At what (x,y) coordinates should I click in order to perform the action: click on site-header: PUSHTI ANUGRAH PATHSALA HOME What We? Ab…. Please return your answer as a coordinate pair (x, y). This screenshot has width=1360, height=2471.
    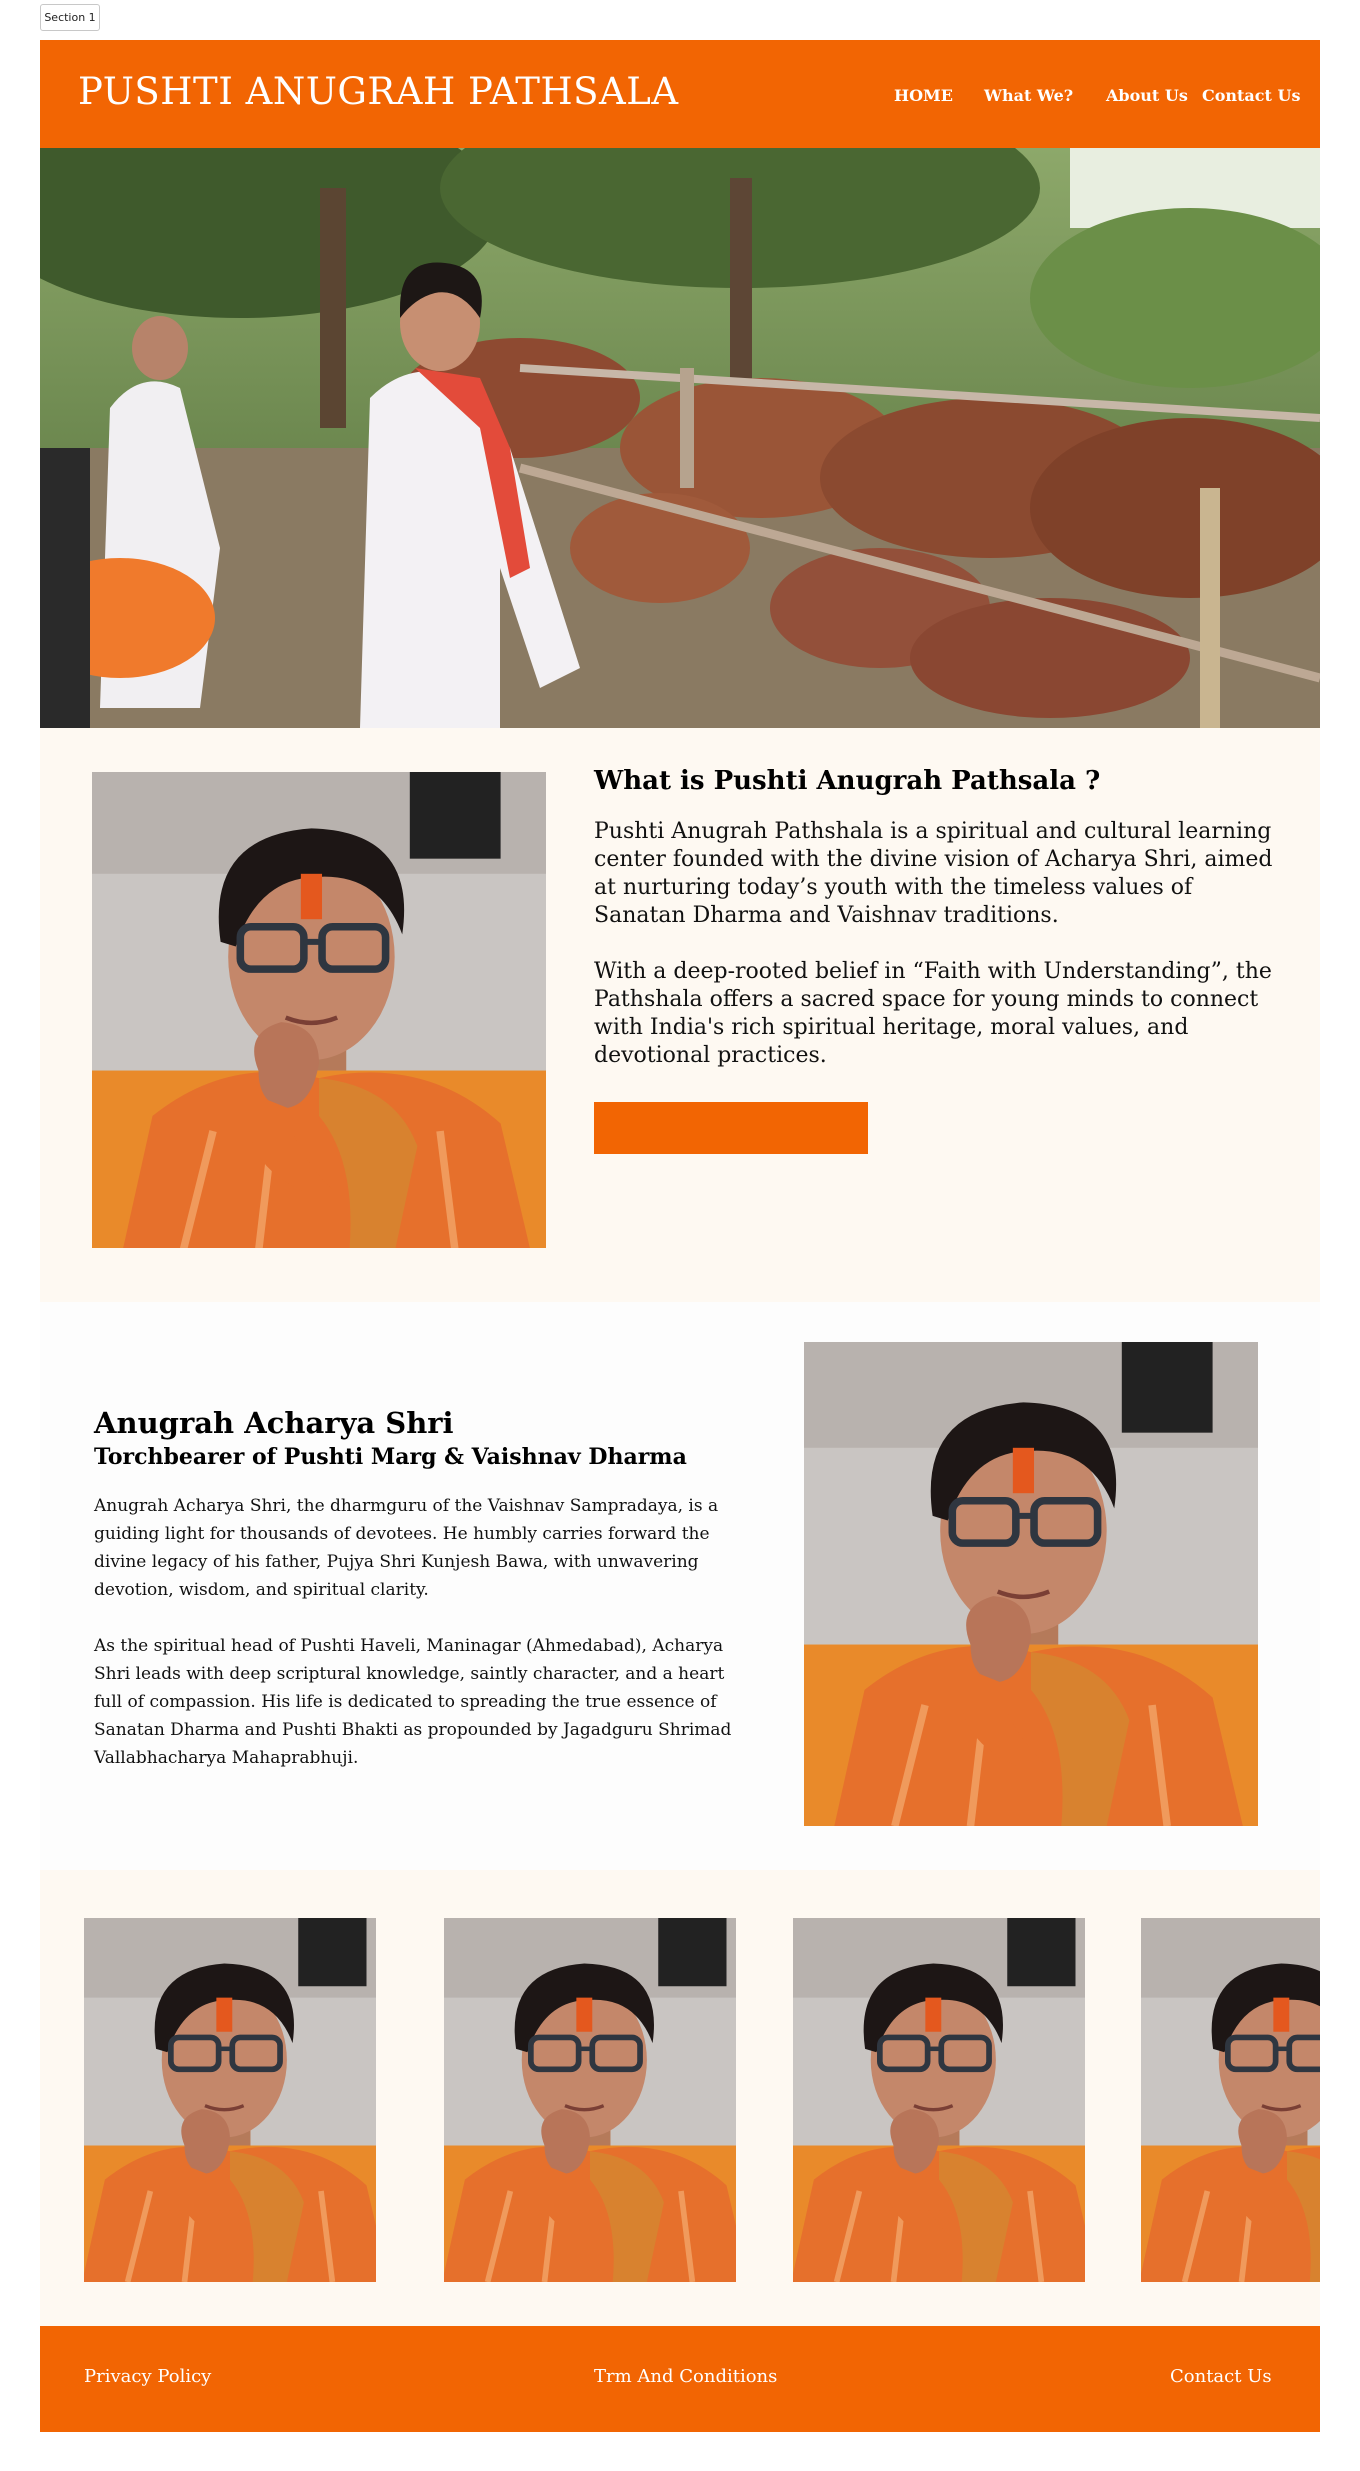
    Looking at the image, I should click on (680, 94).